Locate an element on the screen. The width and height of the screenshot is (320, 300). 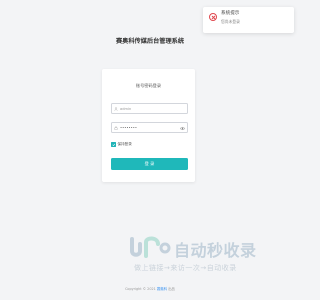
watermark: 自动秒收录 做上链接→来访一次→自动收录 is located at coordinates (204, 256).